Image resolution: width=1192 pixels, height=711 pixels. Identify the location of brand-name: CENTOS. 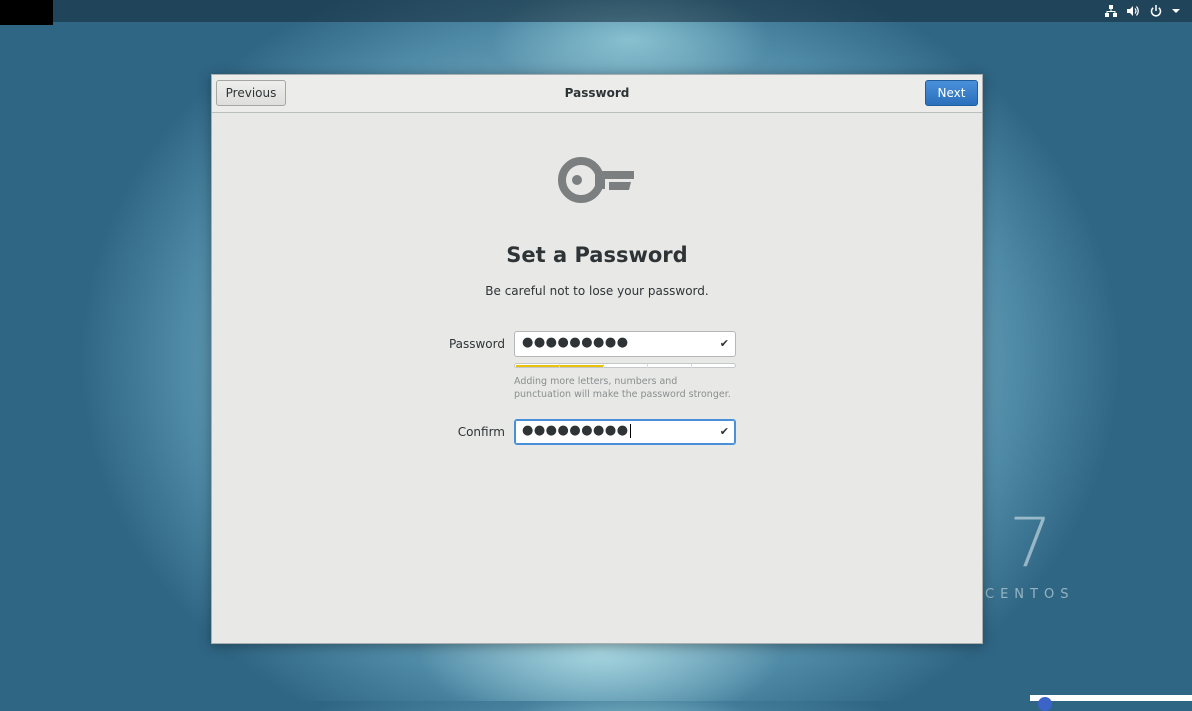
(1030, 594).